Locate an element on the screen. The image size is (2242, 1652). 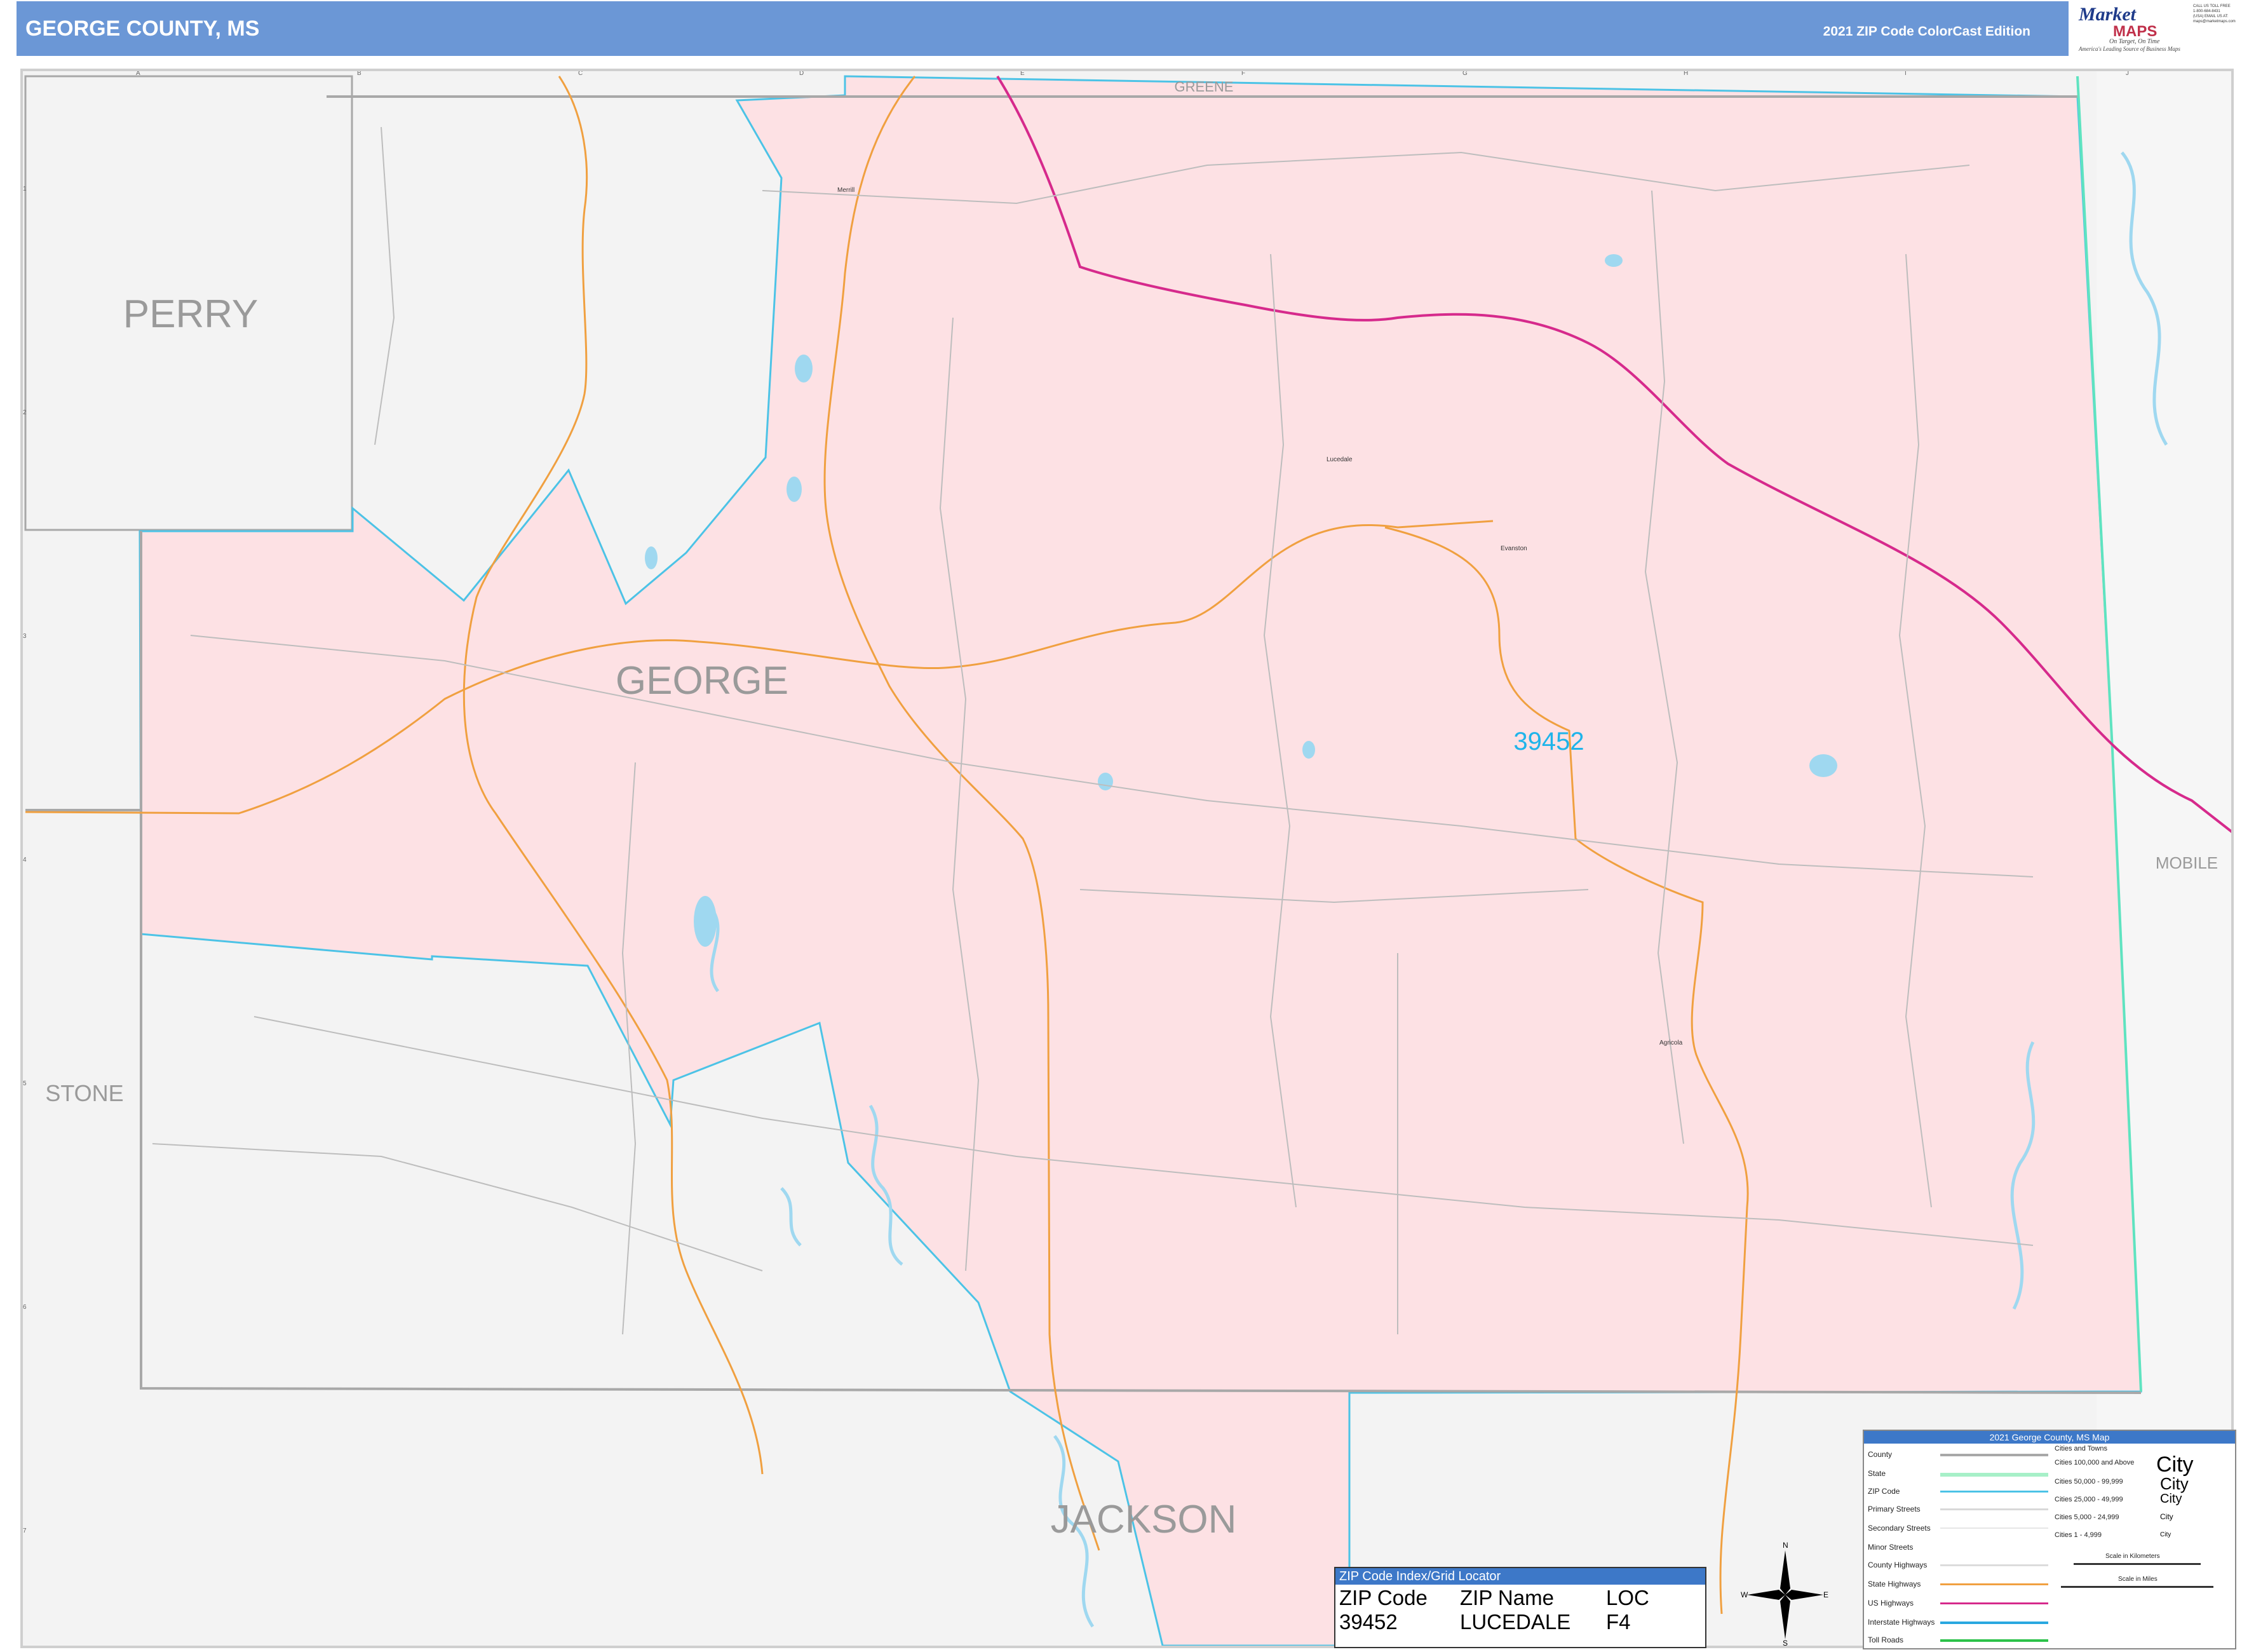
legend-cities-heading: Cities and Towns is located at coordinates (2081, 1449).